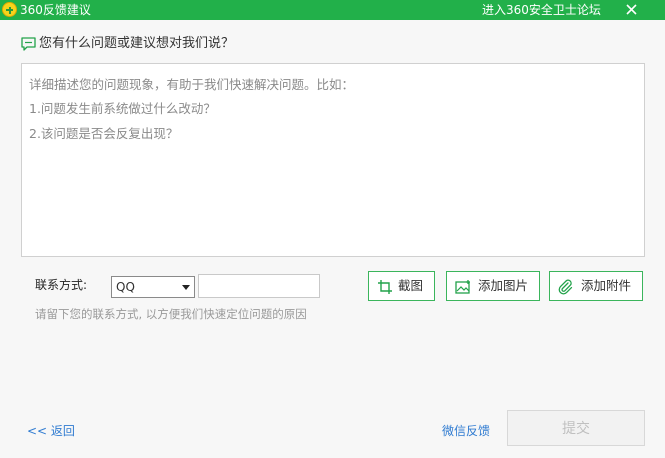 The height and width of the screenshot is (458, 665). Describe the element at coordinates (9, 9) in the screenshot. I see `logo-icon` at that location.